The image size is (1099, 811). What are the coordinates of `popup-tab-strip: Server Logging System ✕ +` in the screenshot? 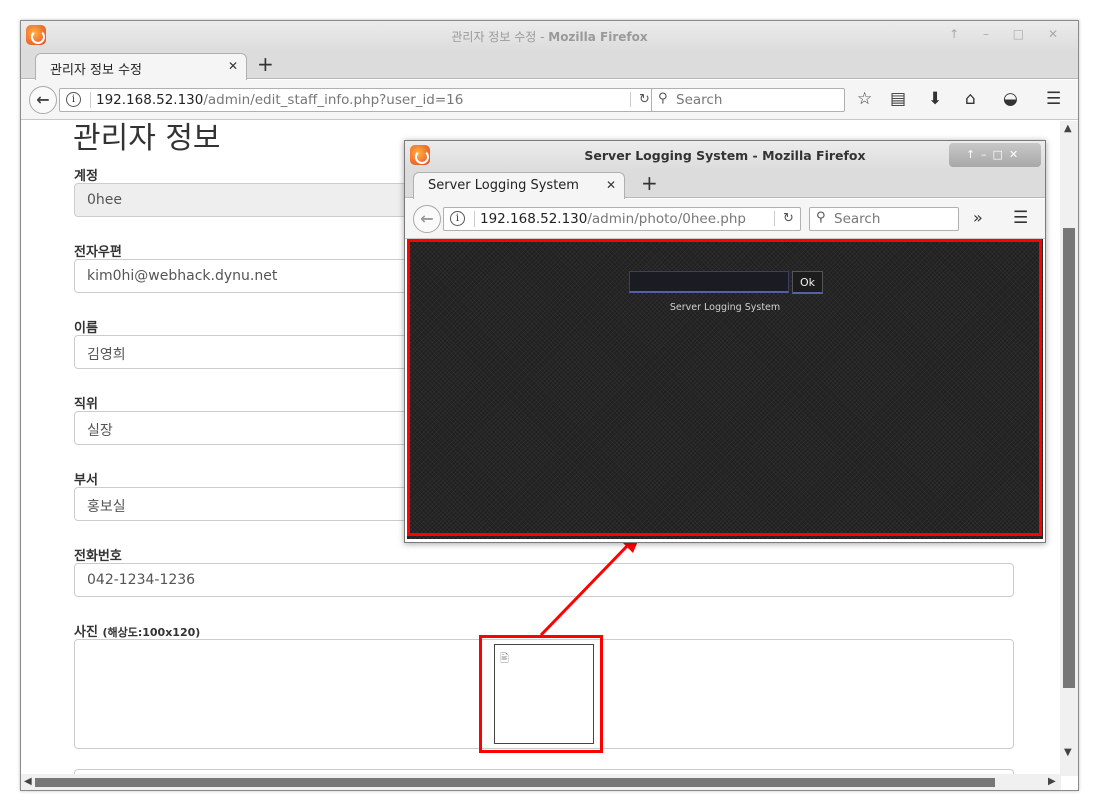 It's located at (725, 184).